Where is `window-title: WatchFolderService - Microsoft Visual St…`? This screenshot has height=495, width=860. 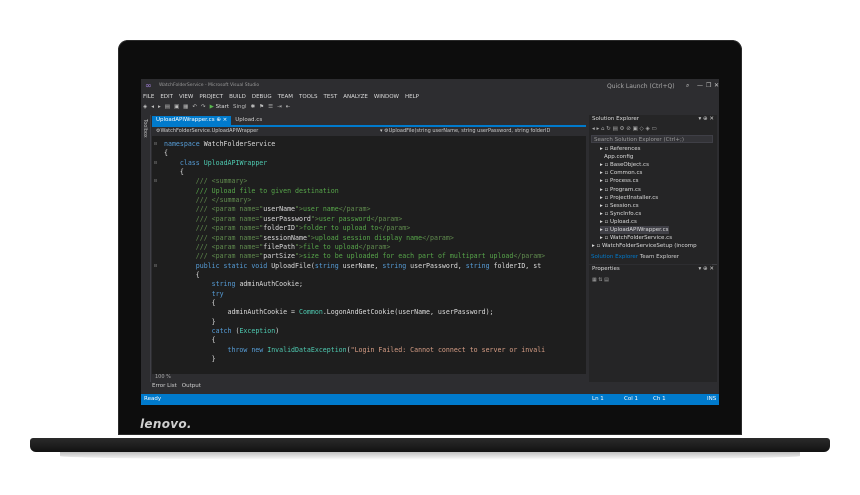 window-title: WatchFolderService - Microsoft Visual St… is located at coordinates (209, 85).